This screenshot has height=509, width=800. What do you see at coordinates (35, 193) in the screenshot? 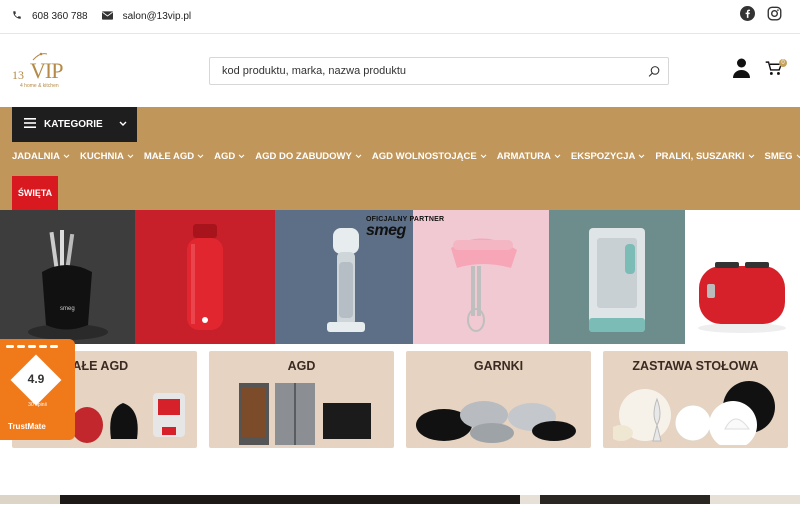
I see `menu-item-swieta: ŚWIĘTA` at bounding box center [35, 193].